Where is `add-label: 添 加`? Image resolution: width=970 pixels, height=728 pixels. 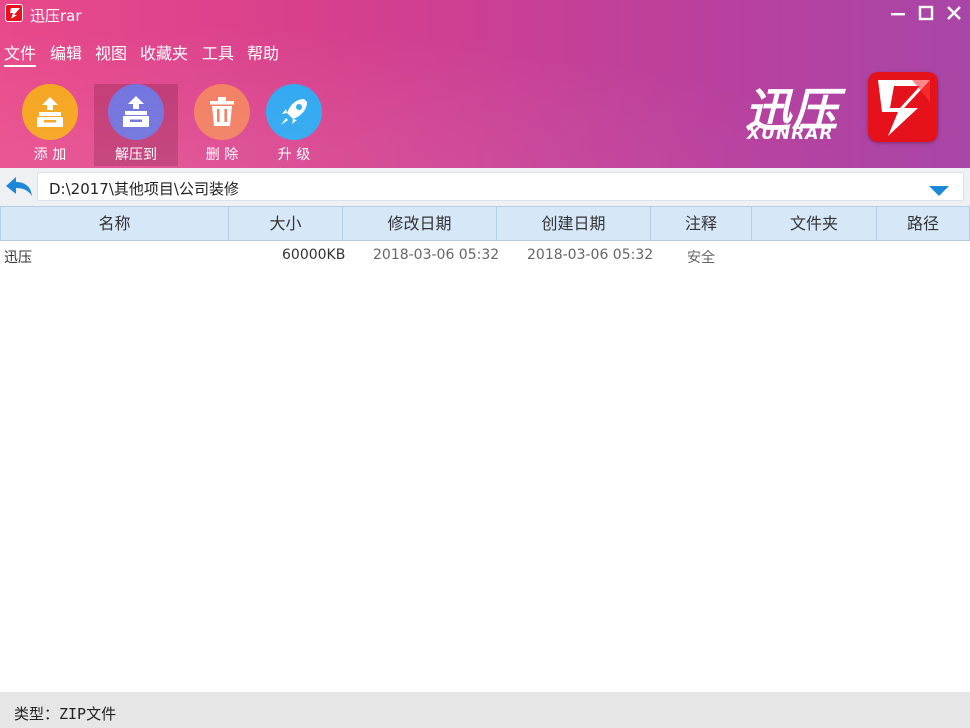
add-label: 添 加 is located at coordinates (50, 155).